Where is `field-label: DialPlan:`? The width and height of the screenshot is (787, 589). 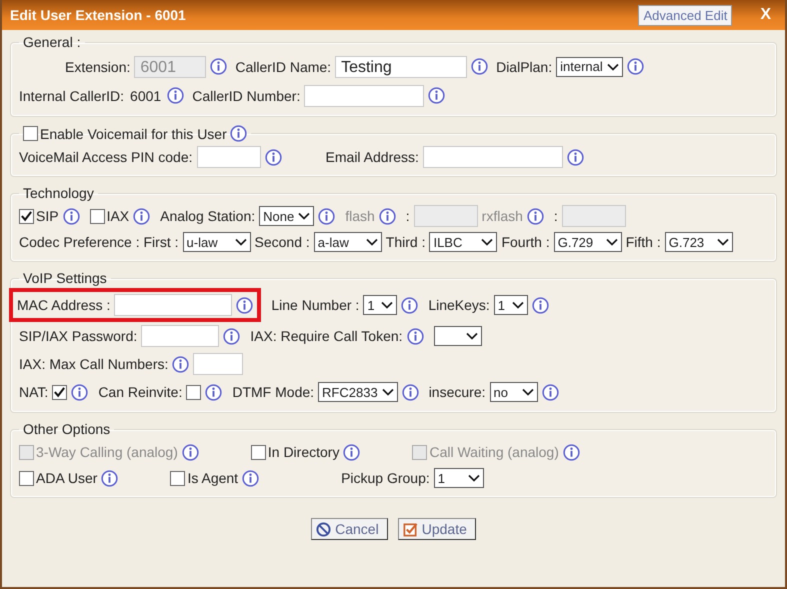
field-label: DialPlan: is located at coordinates (524, 66).